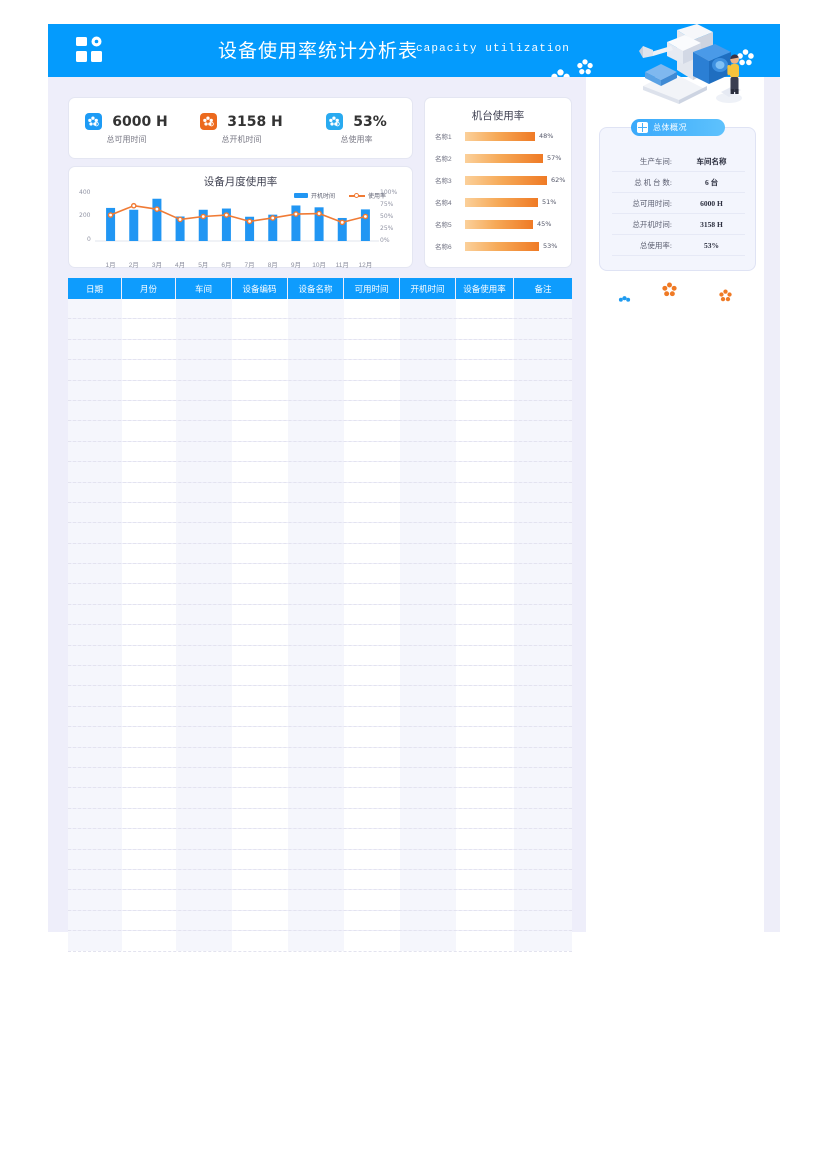  I want to click on table-column-header: 日期, so click(95, 288).